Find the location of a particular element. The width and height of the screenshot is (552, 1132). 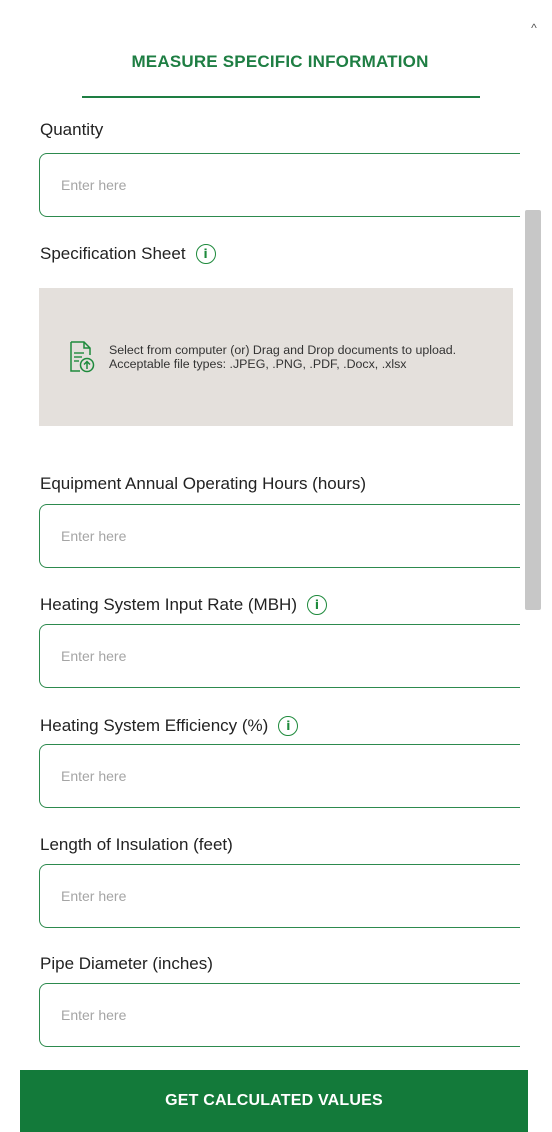

specification-sheet-label: Specification Sheet i is located at coordinates (128, 254).